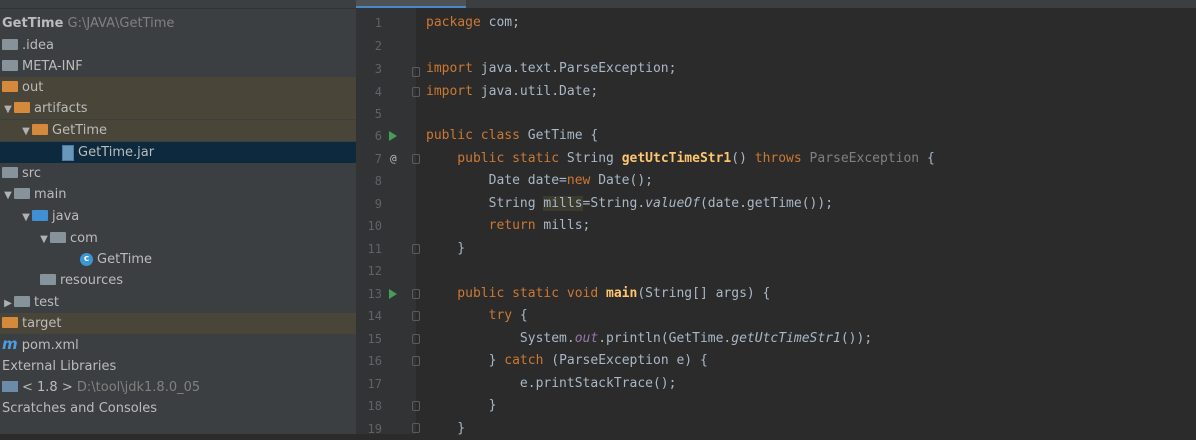 Image resolution: width=1196 pixels, height=440 pixels. I want to click on override-marker-icon: @, so click(393, 158).